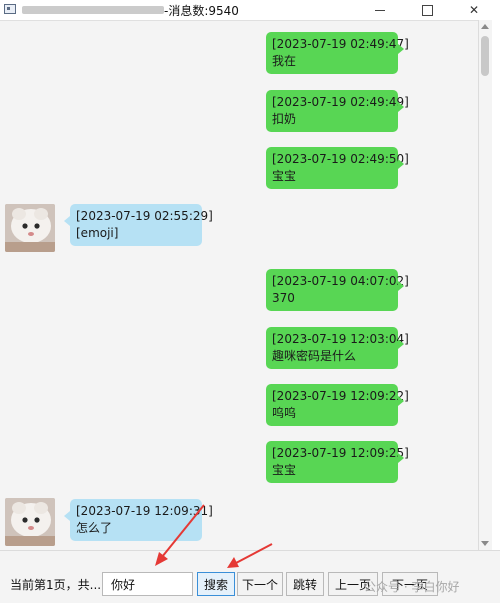  What do you see at coordinates (337, 111) in the screenshot?
I see `message-bubble-sent: [2023-07-19 02:49:49] 扣奶` at bounding box center [337, 111].